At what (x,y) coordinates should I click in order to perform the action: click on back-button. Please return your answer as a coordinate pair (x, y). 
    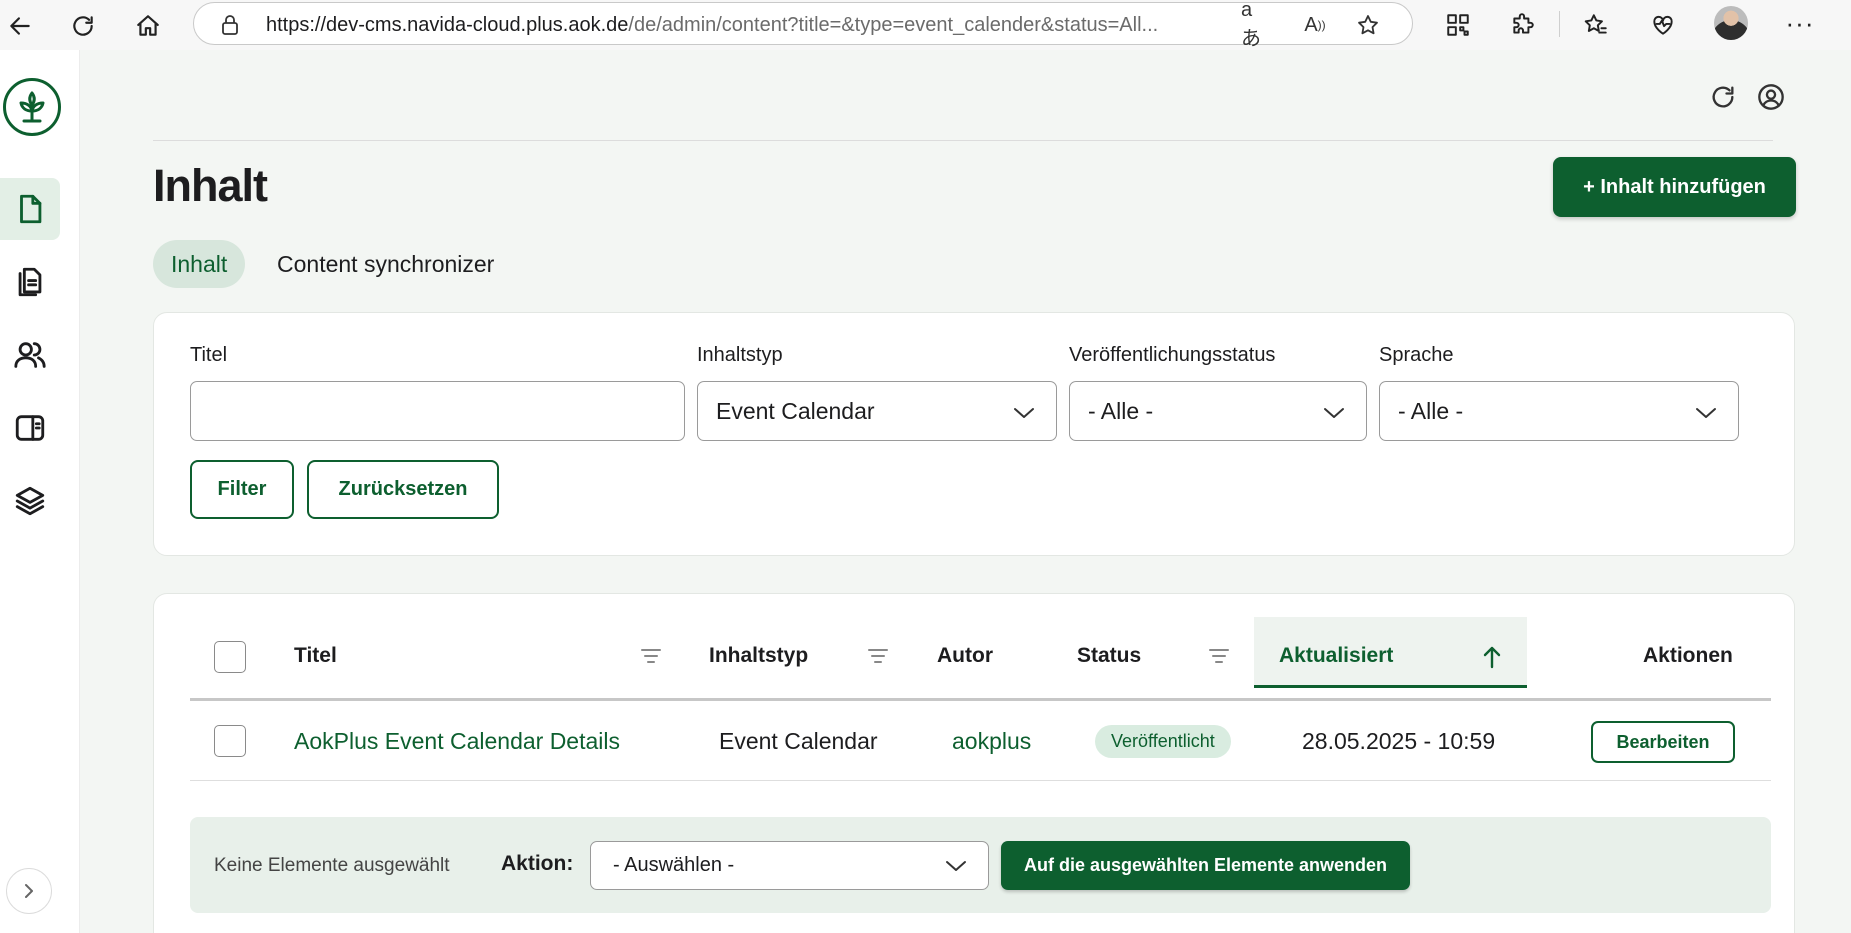
    Looking at the image, I should click on (20, 26).